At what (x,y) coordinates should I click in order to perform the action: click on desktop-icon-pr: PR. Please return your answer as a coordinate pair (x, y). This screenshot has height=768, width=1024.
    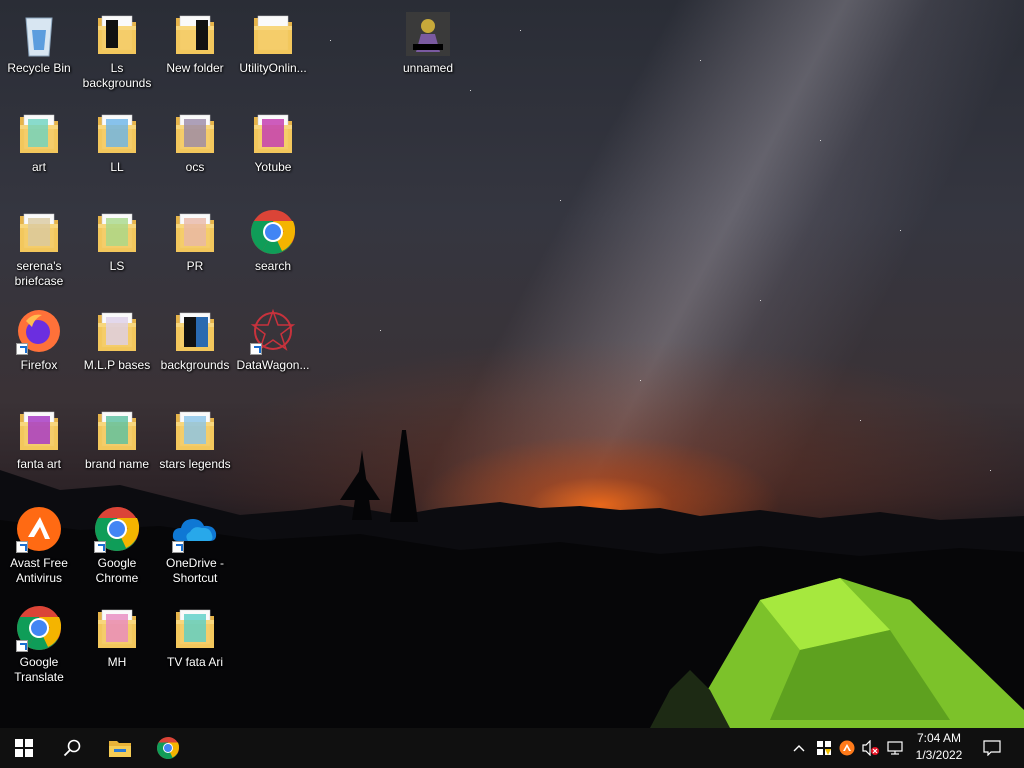
    Looking at the image, I should click on (195, 250).